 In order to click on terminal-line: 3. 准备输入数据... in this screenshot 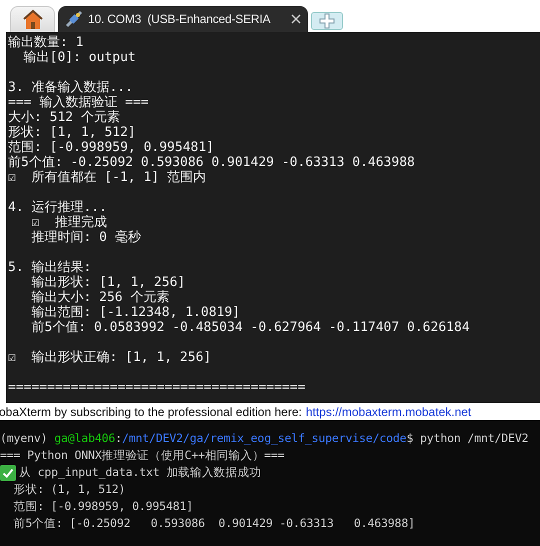, I will do `click(70, 87)`.